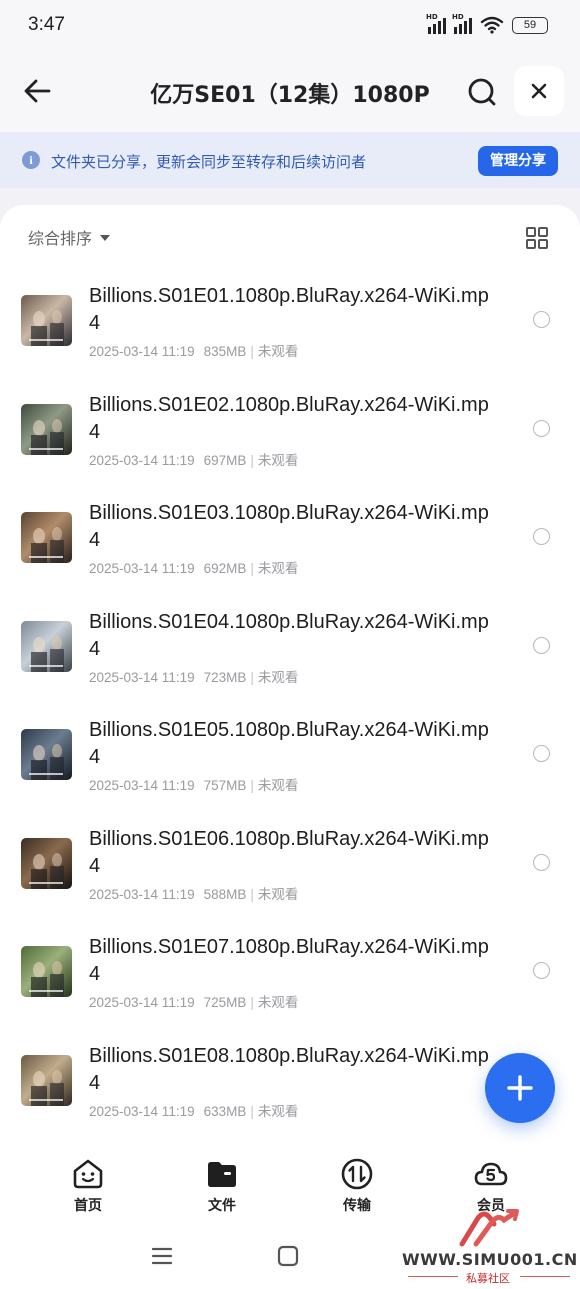 The height and width of the screenshot is (1289, 580). Describe the element at coordinates (225, 1002) in the screenshot. I see `file-size: 725MB` at that location.